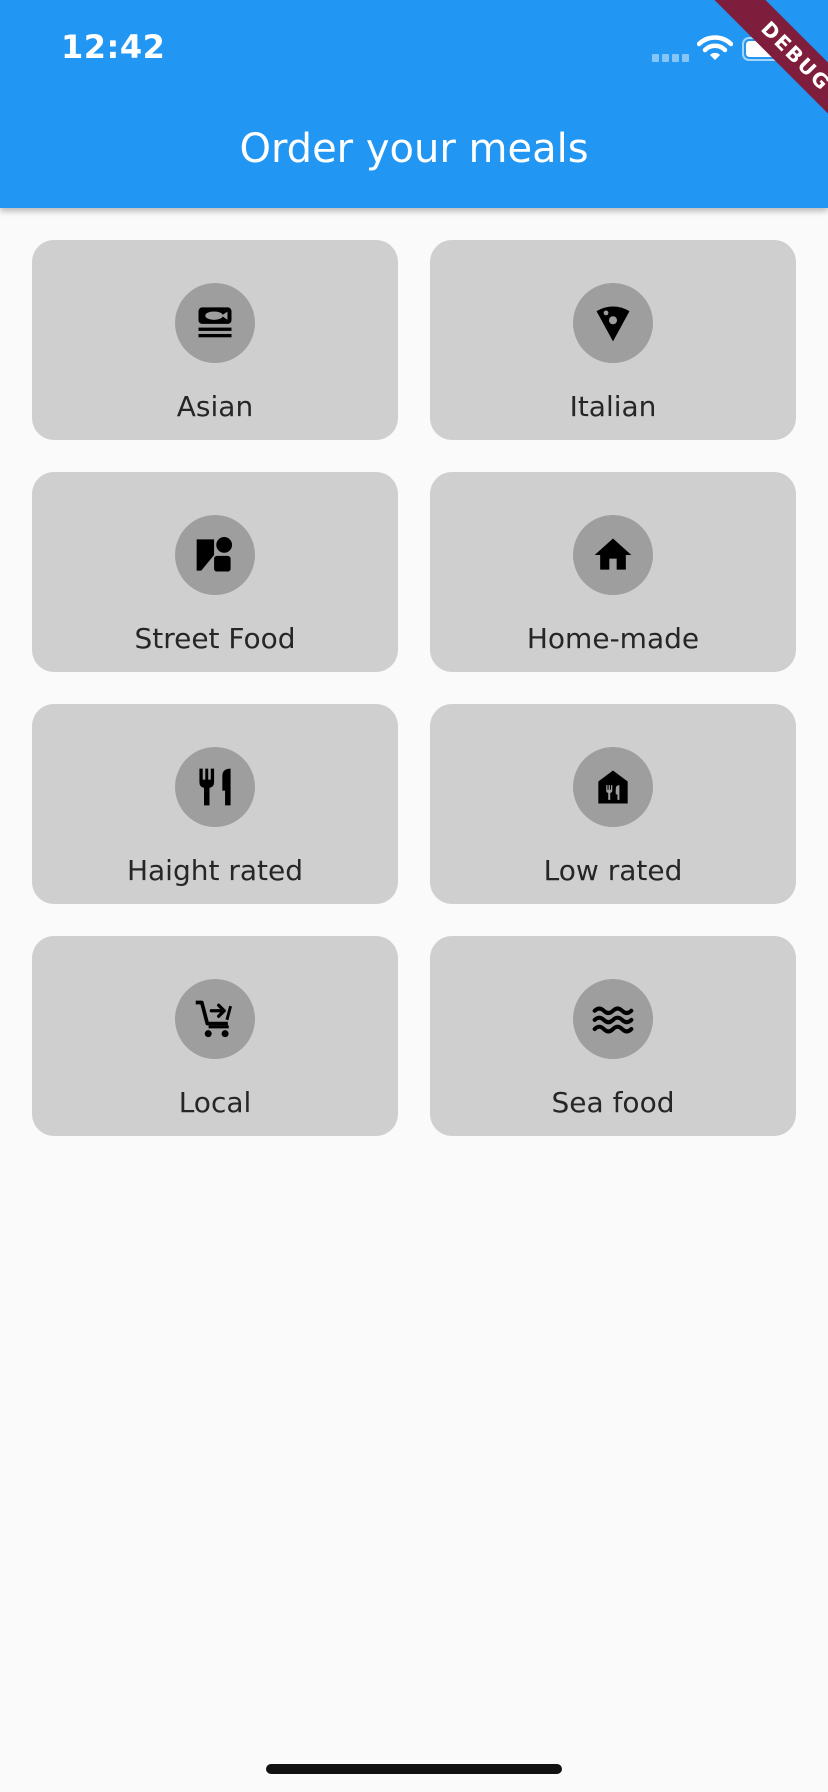  I want to click on category-card-home-made: Home-made, so click(613, 572).